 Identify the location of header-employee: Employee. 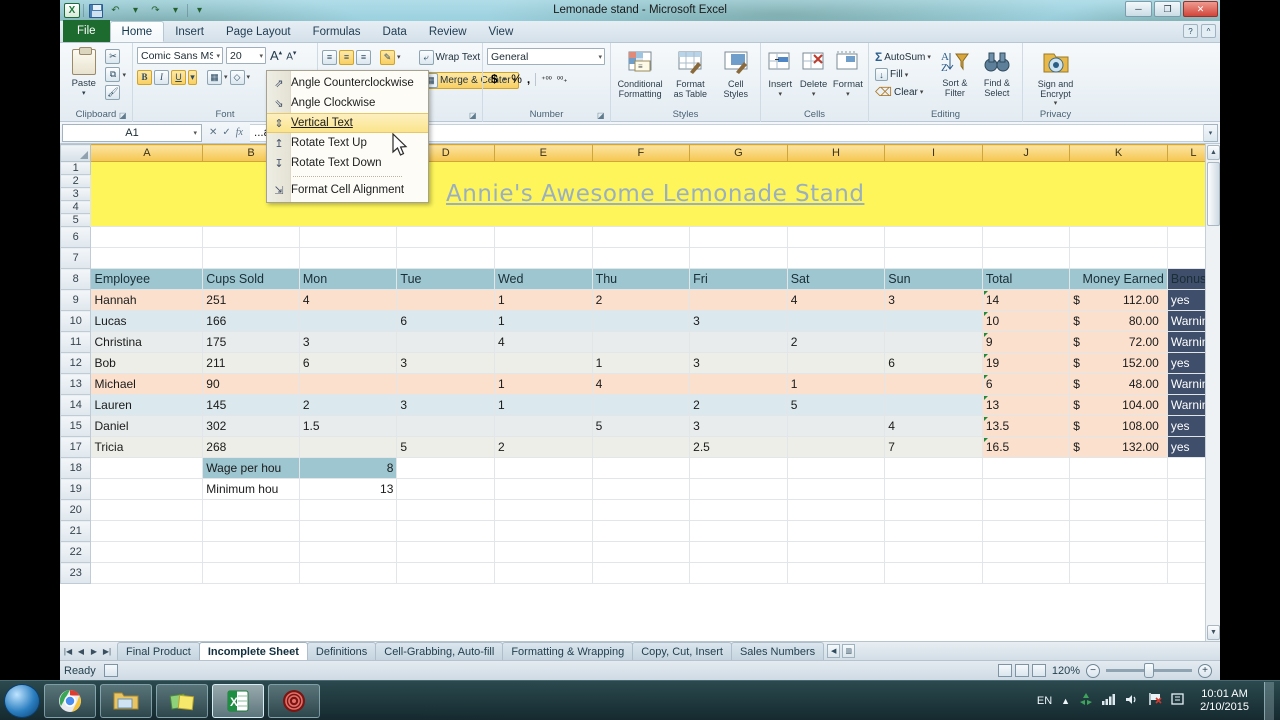
(147, 279).